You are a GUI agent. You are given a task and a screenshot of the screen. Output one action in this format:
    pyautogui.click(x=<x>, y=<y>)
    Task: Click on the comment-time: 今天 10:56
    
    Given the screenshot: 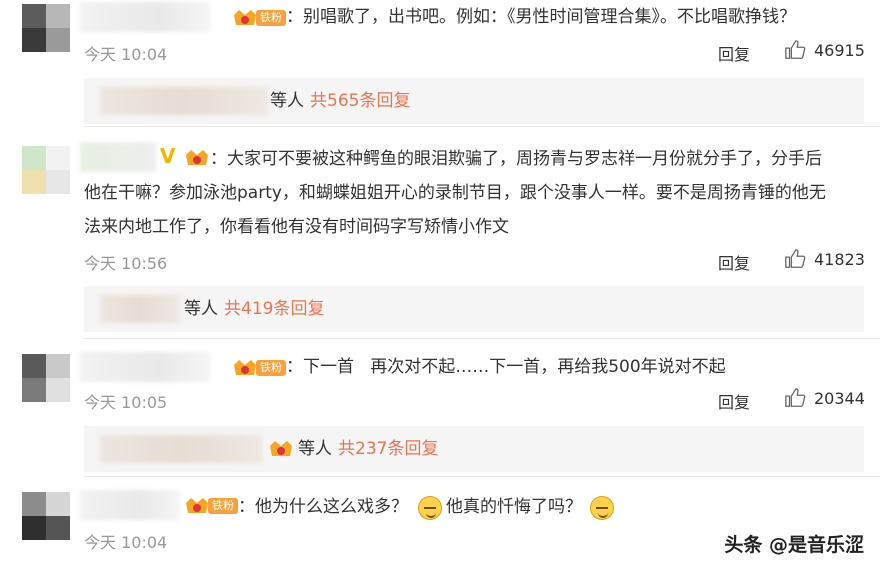 What is the action you would take?
    pyautogui.click(x=126, y=263)
    